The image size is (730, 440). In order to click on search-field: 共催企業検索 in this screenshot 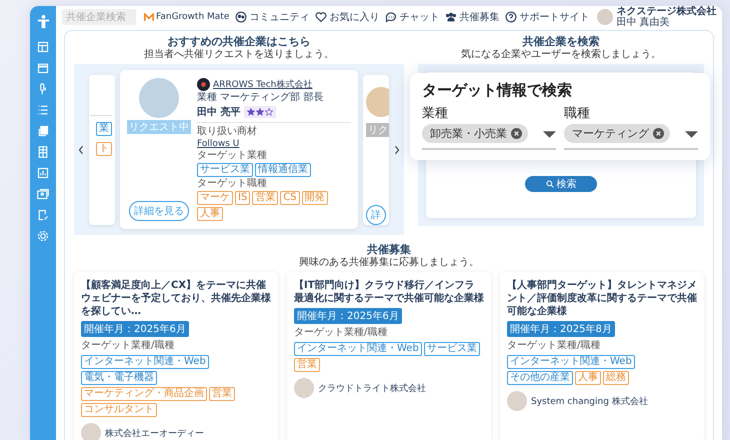, I will do `click(99, 17)`.